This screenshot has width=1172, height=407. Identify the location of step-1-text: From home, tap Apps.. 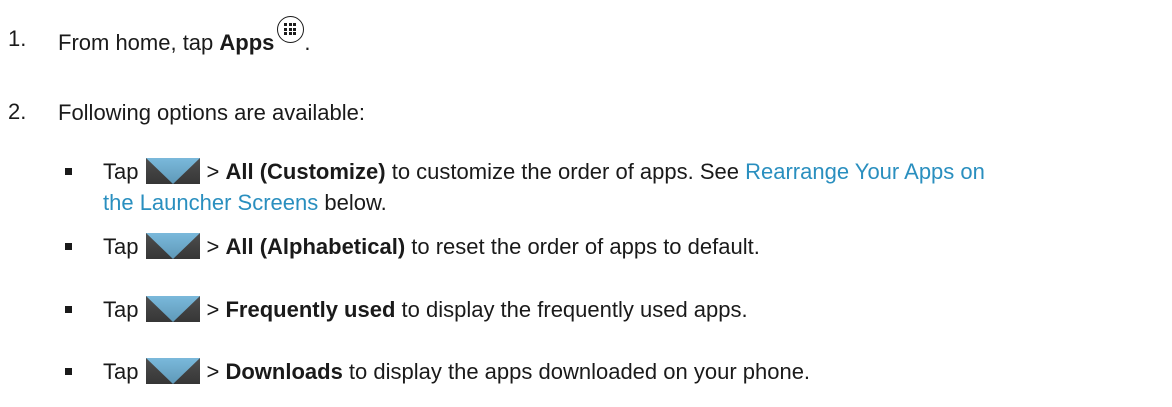
(184, 36).